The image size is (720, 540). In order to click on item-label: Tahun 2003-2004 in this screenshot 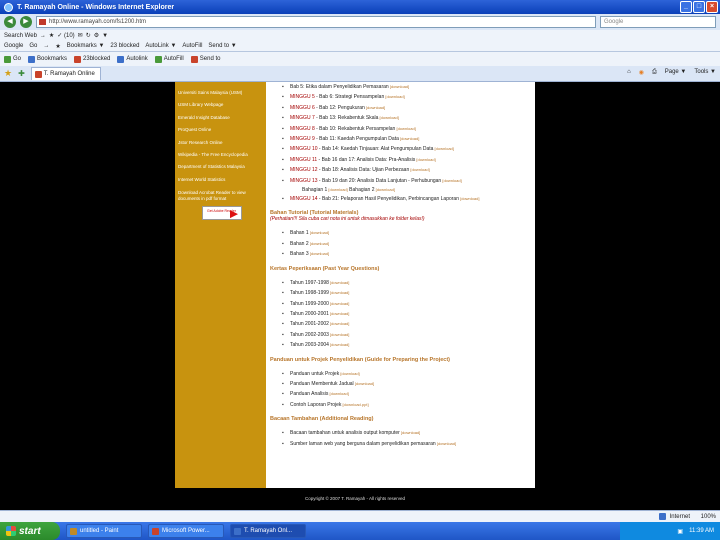, I will do `click(309, 345)`.